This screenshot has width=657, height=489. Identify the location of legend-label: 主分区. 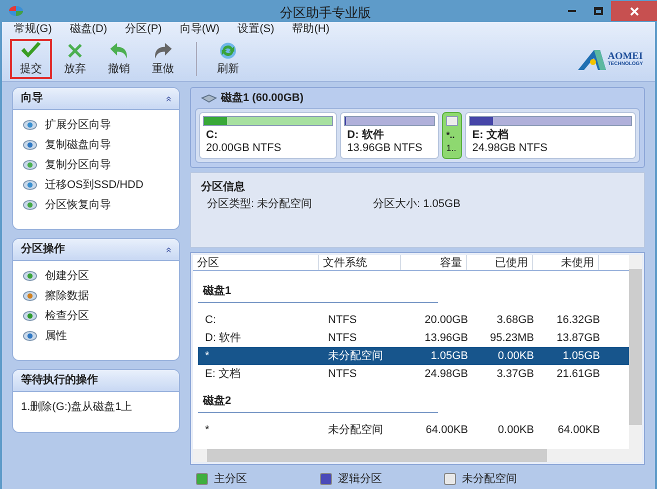
(230, 479).